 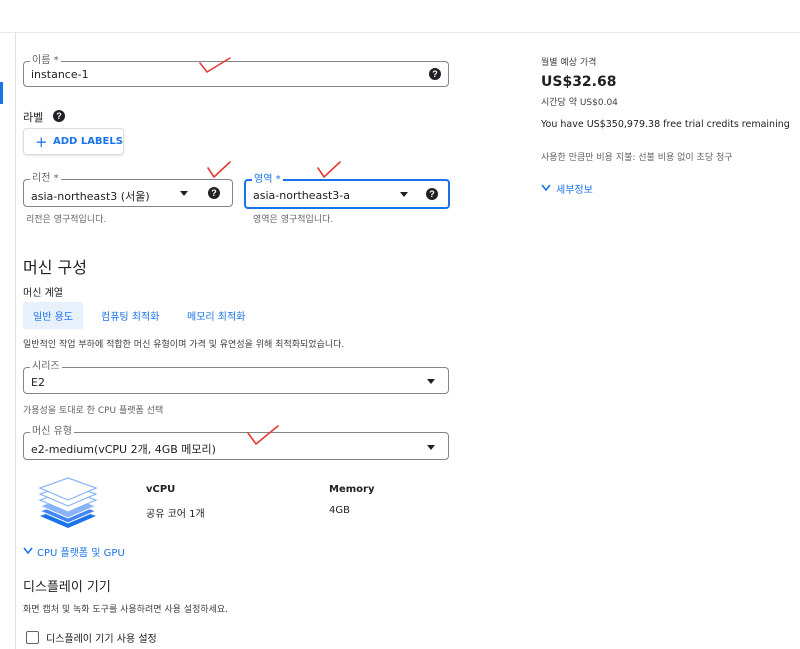 I want to click on zone-value: asia-northeast3-a, so click(x=302, y=195).